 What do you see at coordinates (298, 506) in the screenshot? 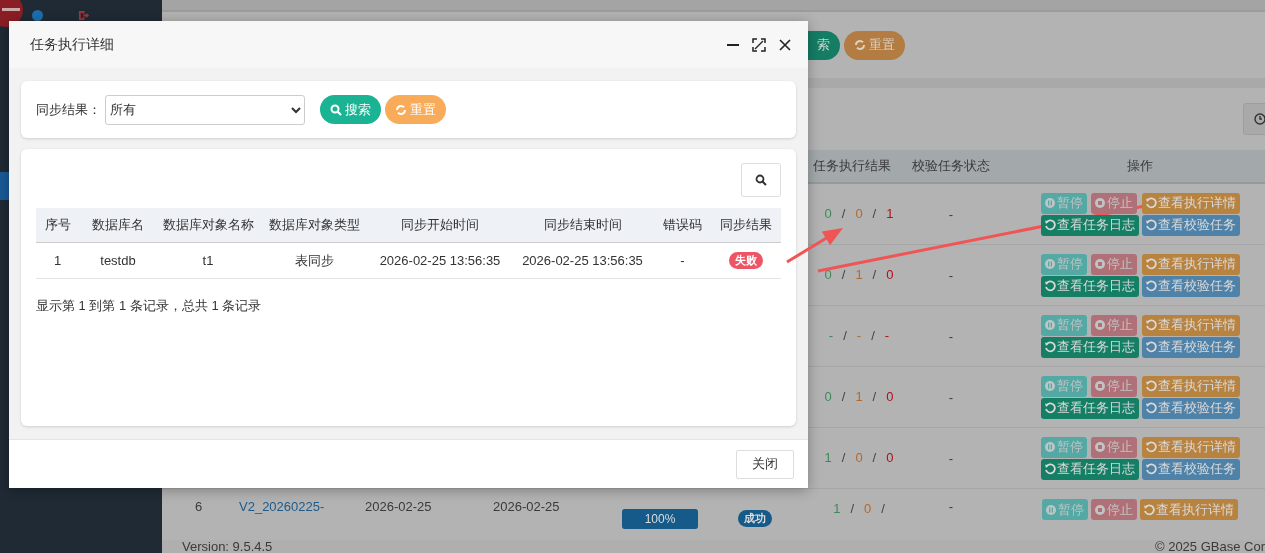
I see `task-name-link: V2_20260225-` at bounding box center [298, 506].